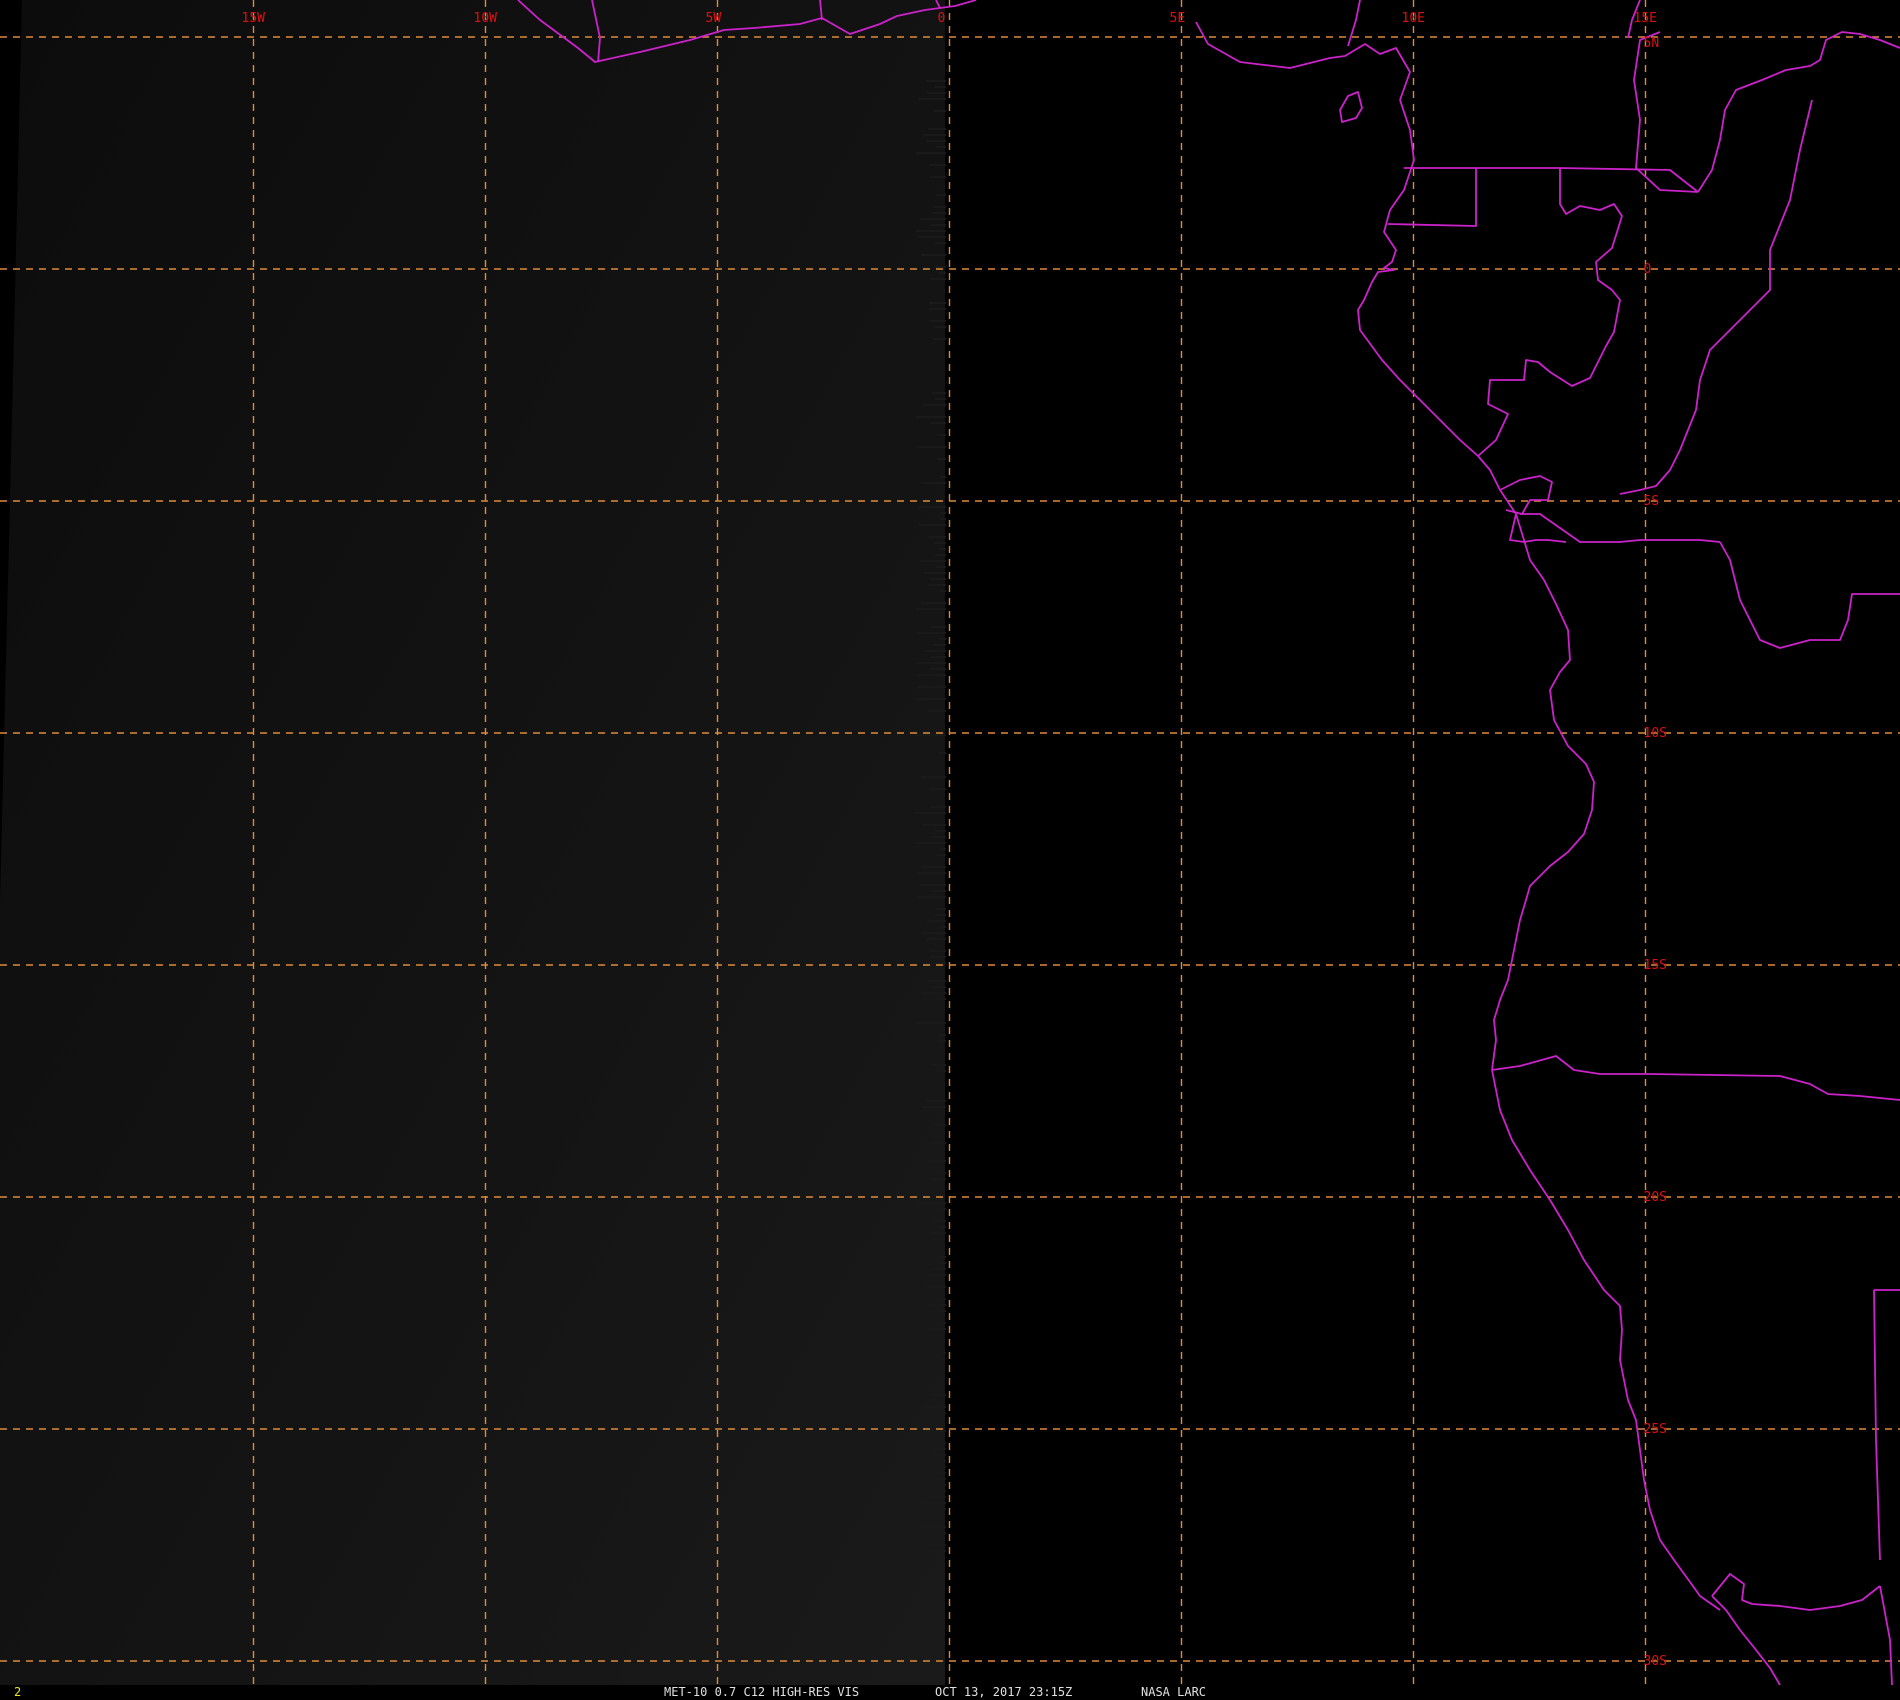 The width and height of the screenshot is (1900, 1700). Describe the element at coordinates (1655, 1661) in the screenshot. I see `latitude-label: 30S` at that location.